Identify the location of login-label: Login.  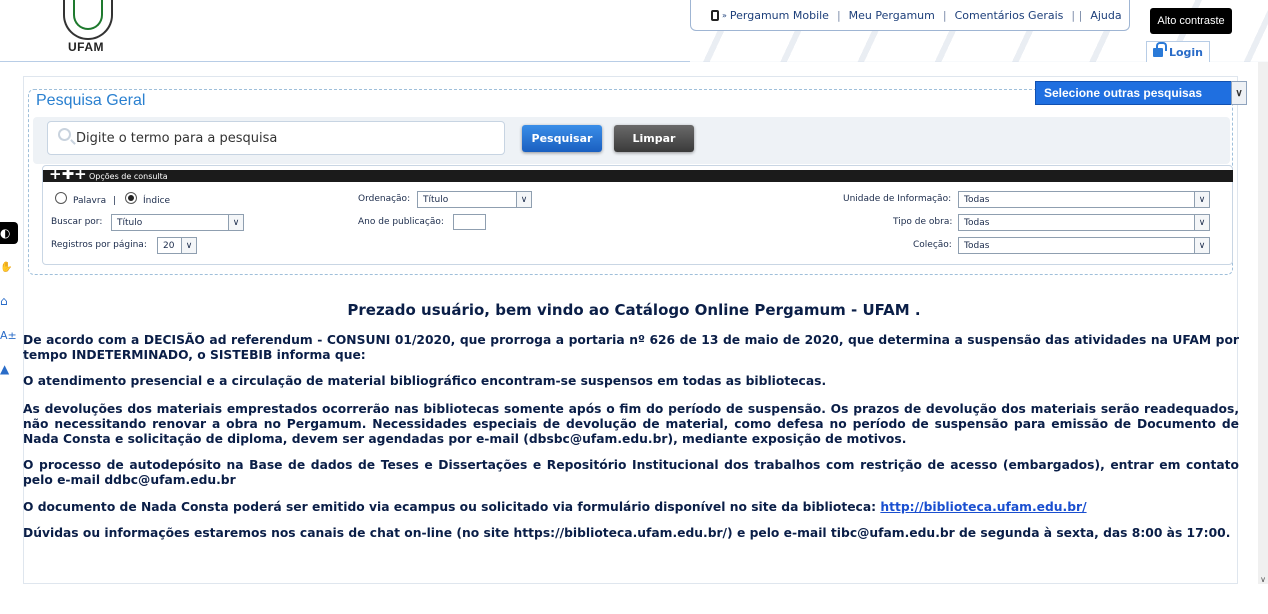
(1186, 52).